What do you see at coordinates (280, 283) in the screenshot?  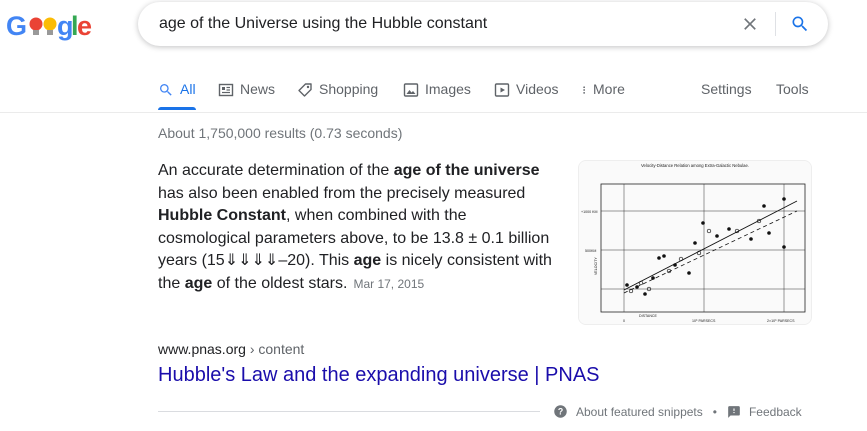 I see `snippet-text: of the oldest stars.` at bounding box center [280, 283].